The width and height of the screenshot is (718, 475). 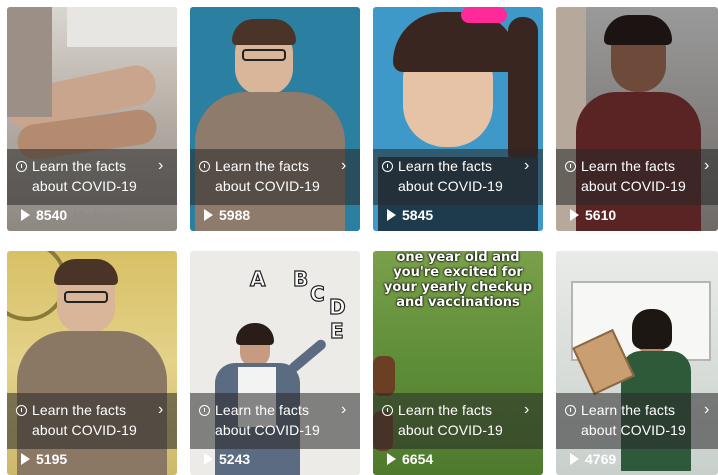 I want to click on view-count: 4769, so click(x=601, y=459).